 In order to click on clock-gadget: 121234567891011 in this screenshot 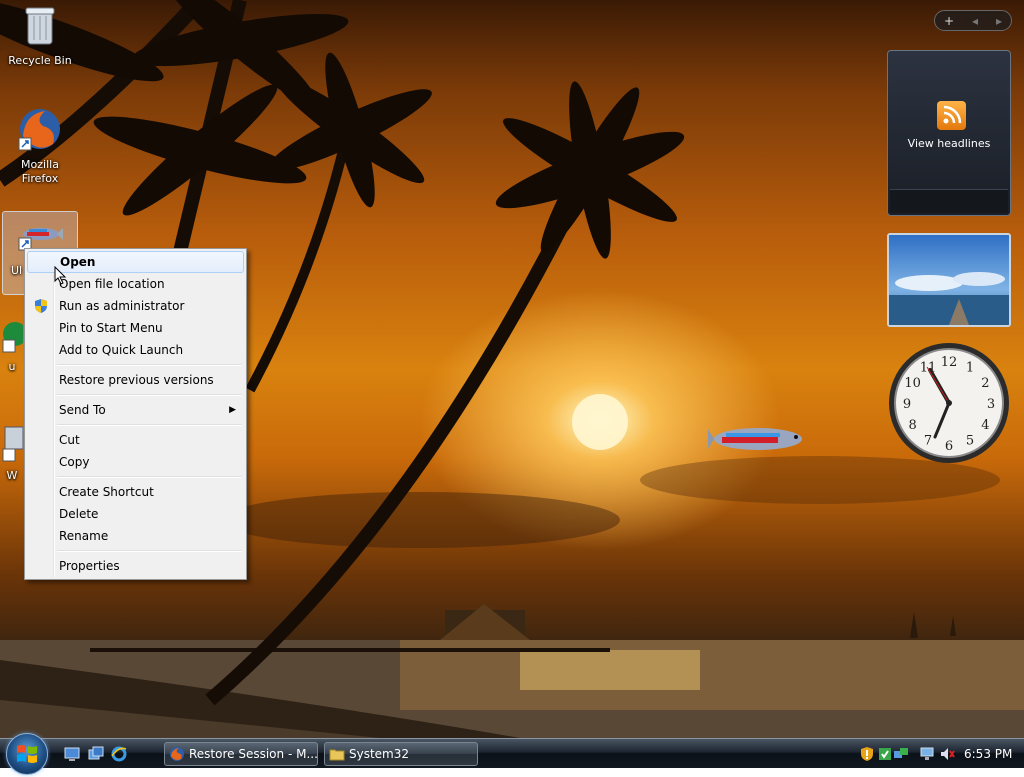, I will do `click(949, 404)`.